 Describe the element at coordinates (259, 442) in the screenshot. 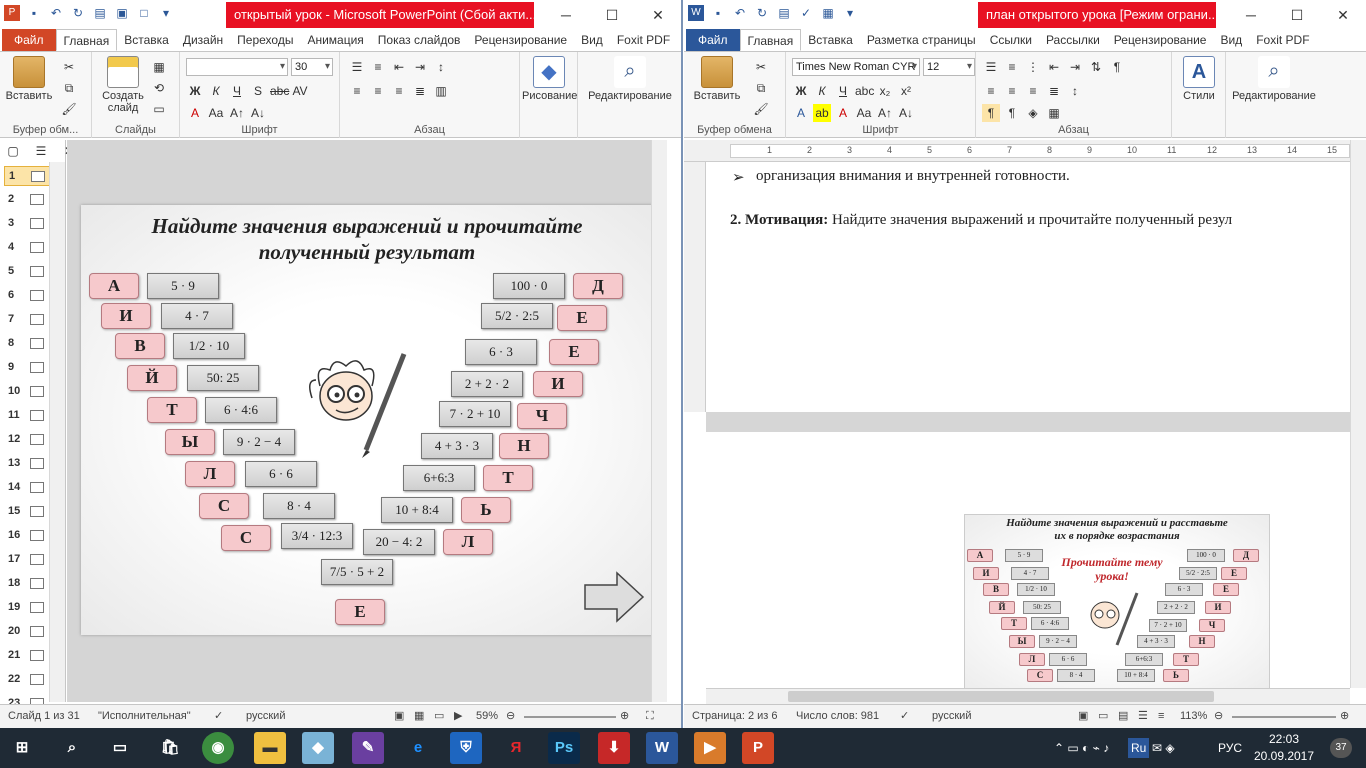

I see `expression-box: 9 · 2 − 4` at that location.